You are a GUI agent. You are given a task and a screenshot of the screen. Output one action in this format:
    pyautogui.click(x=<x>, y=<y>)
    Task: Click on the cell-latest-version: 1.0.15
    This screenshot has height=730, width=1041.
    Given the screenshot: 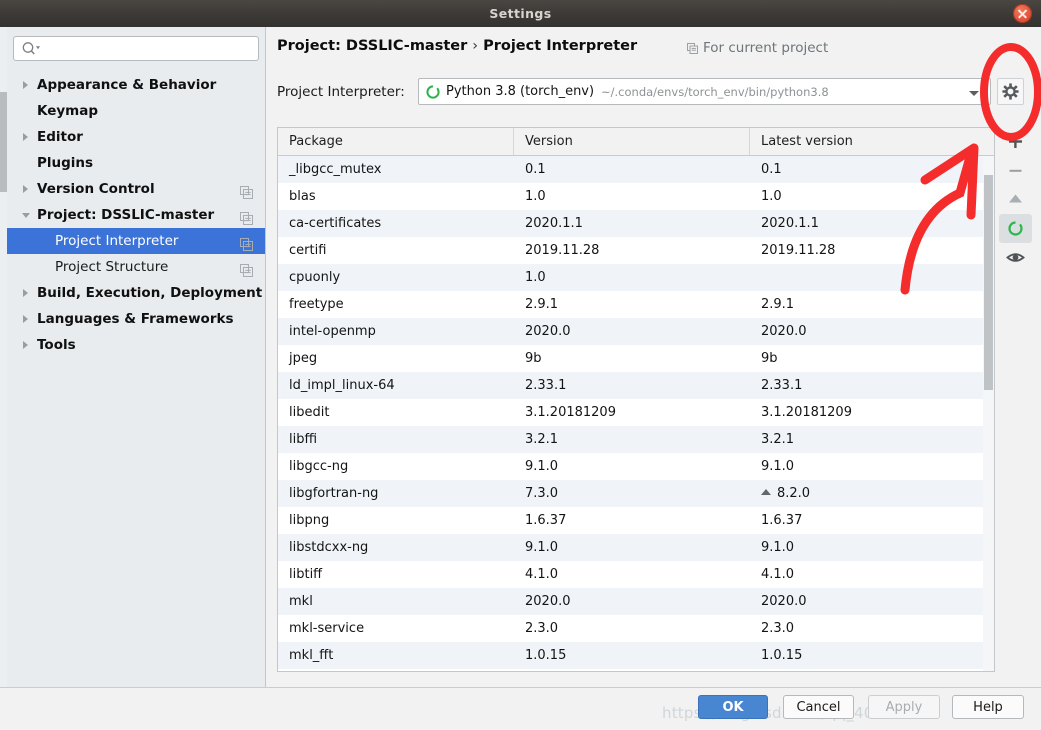 What is the action you would take?
    pyautogui.click(x=782, y=655)
    